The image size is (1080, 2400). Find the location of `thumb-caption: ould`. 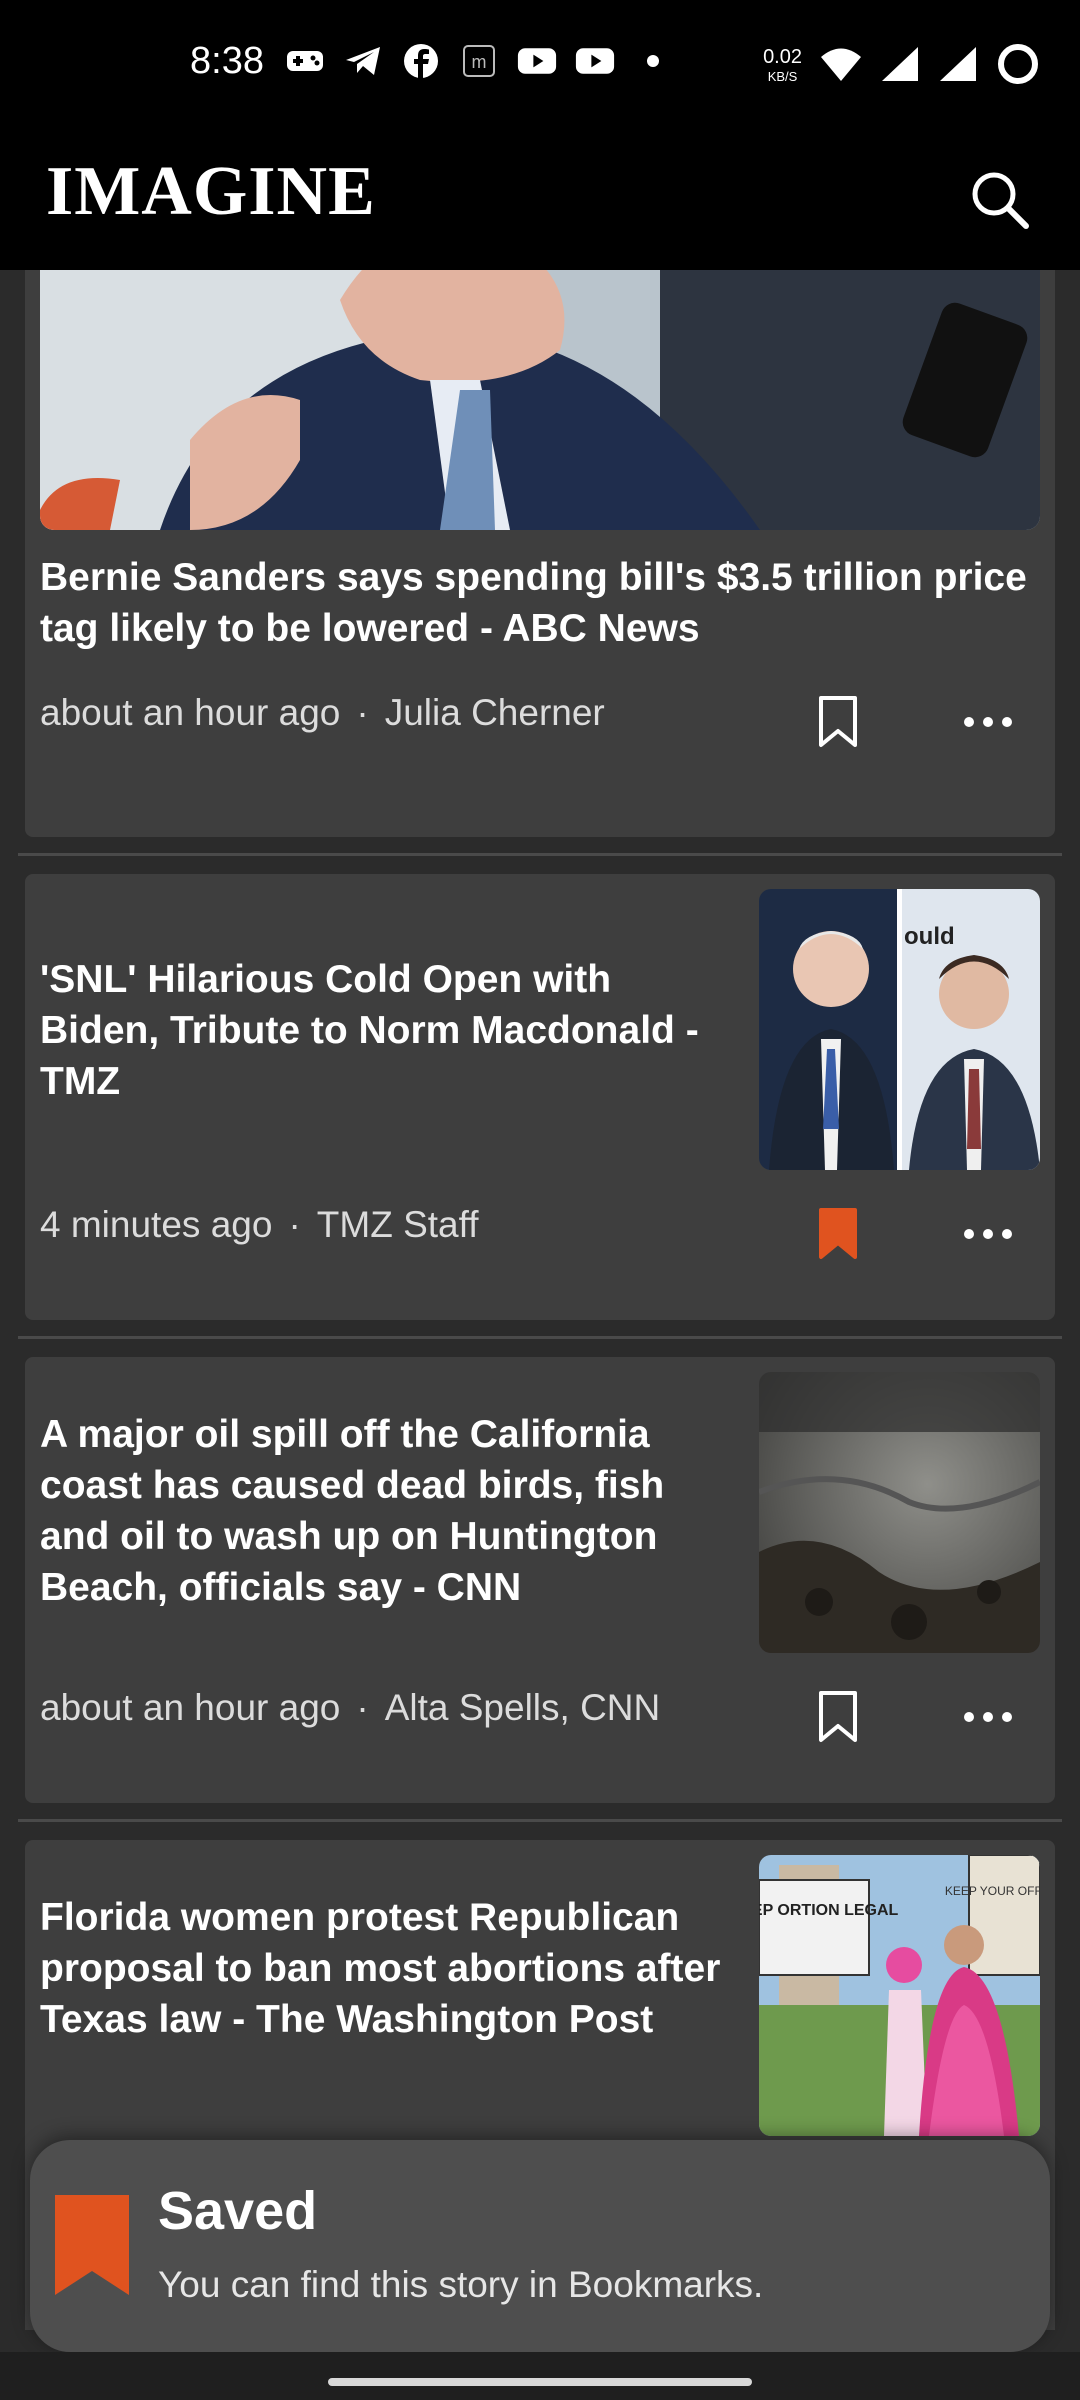

thumb-caption: ould is located at coordinates (929, 936).